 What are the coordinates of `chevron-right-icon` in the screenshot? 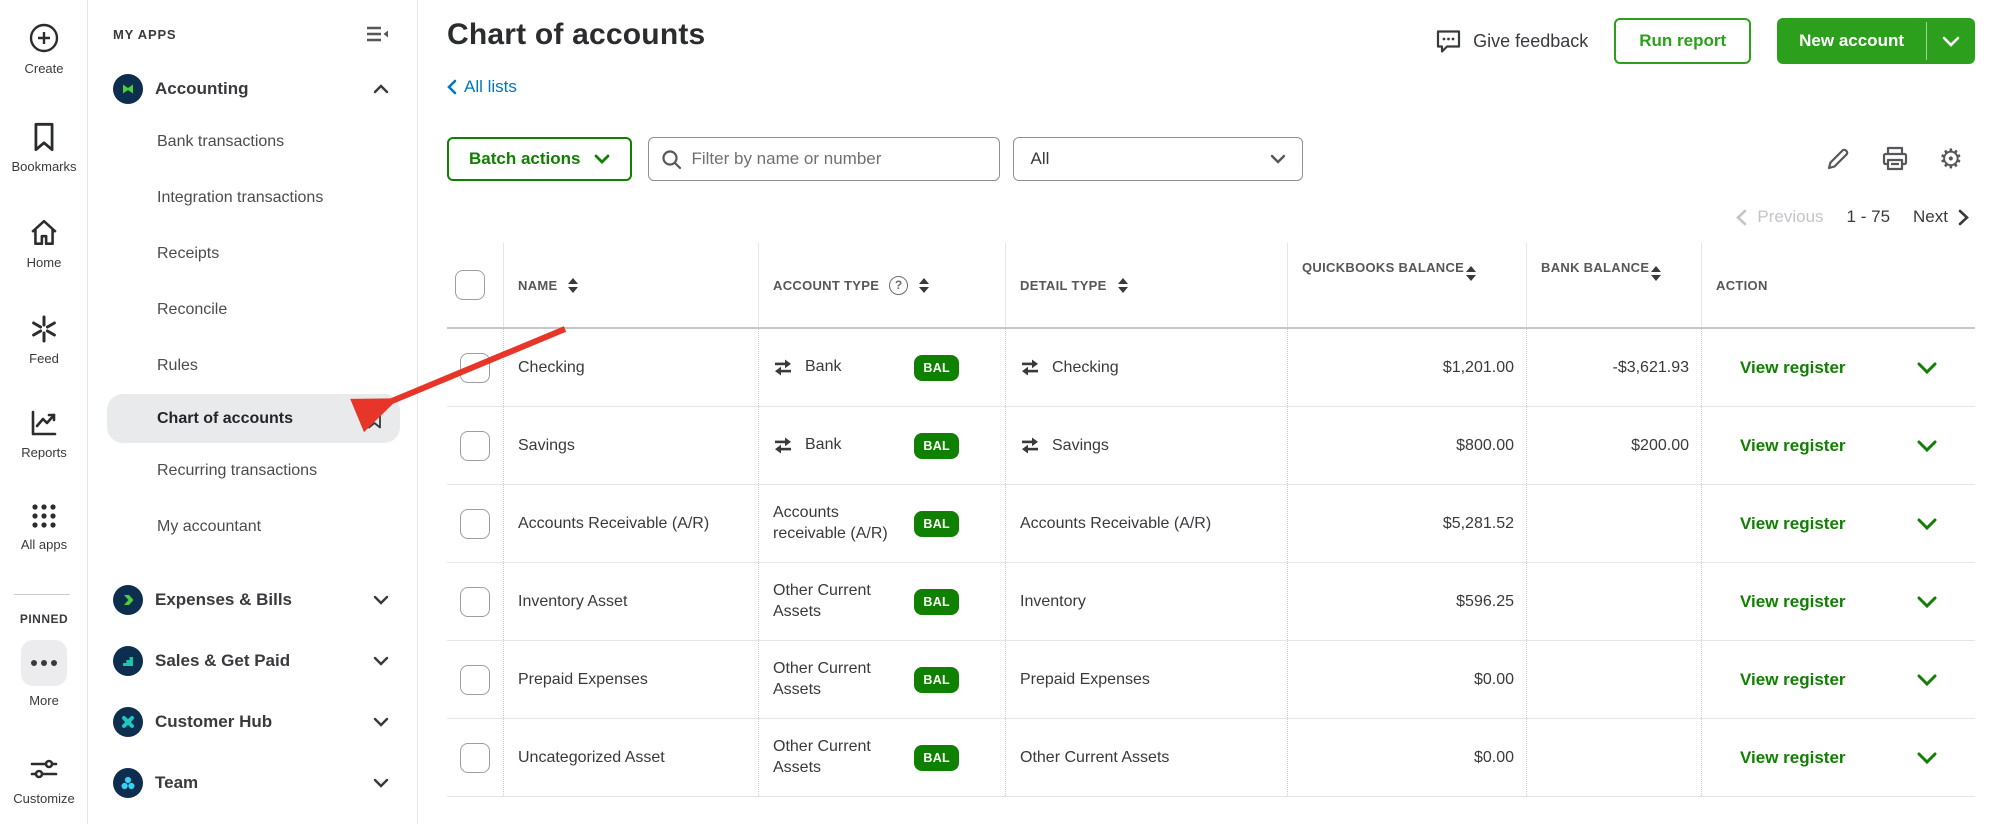 It's located at (1963, 217).